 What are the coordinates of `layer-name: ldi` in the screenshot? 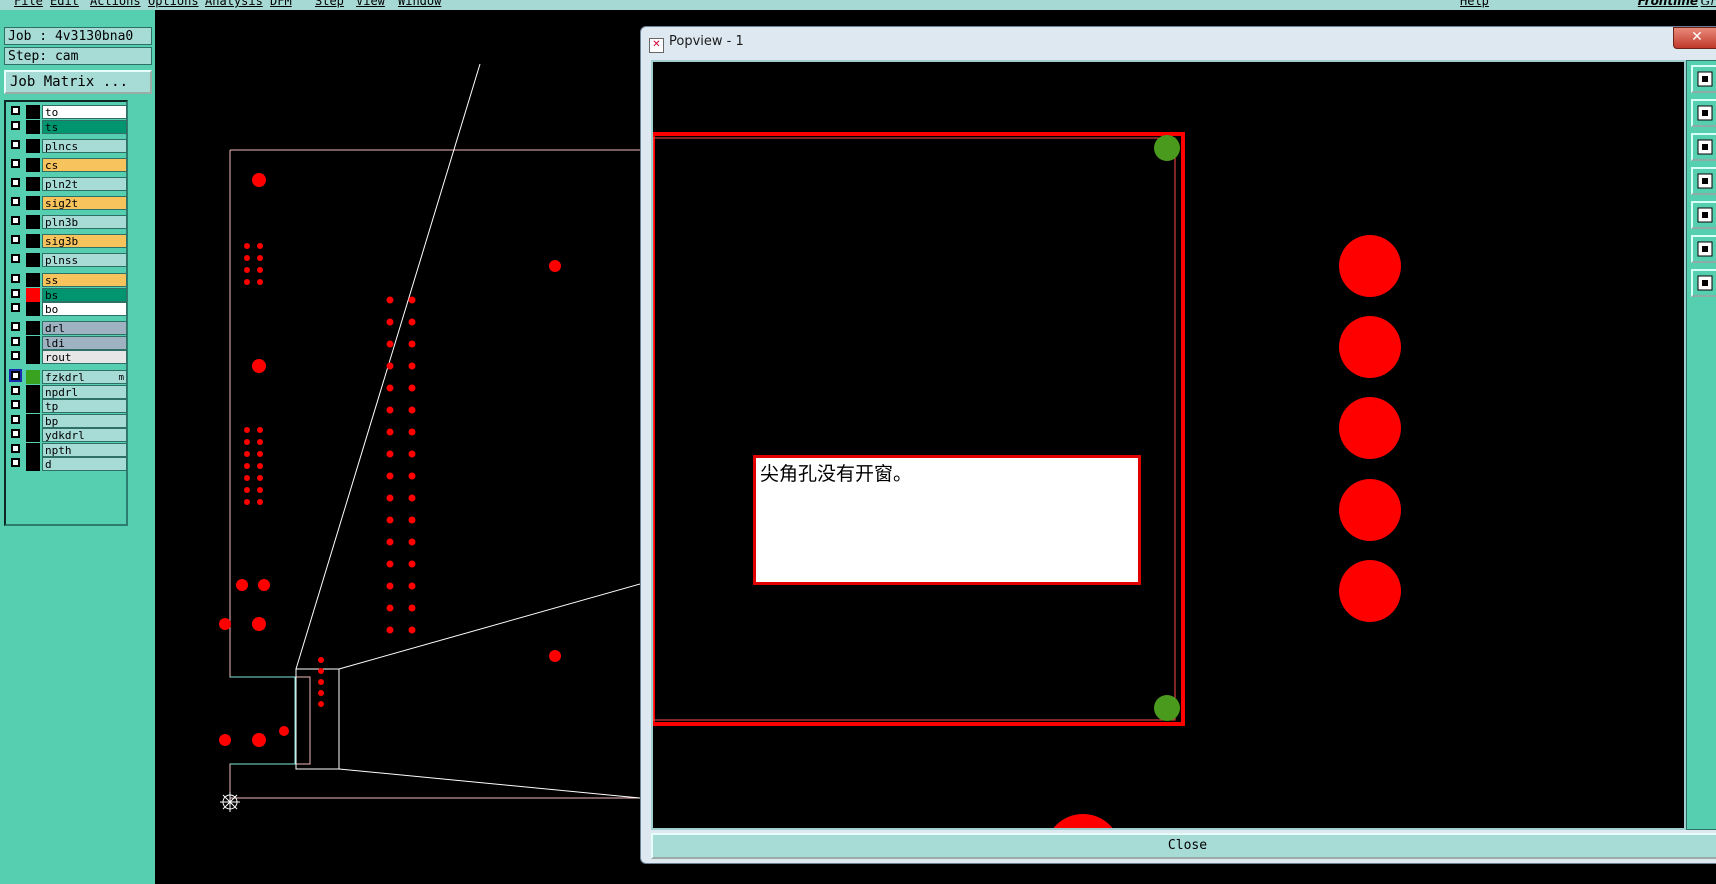 It's located at (84, 343).